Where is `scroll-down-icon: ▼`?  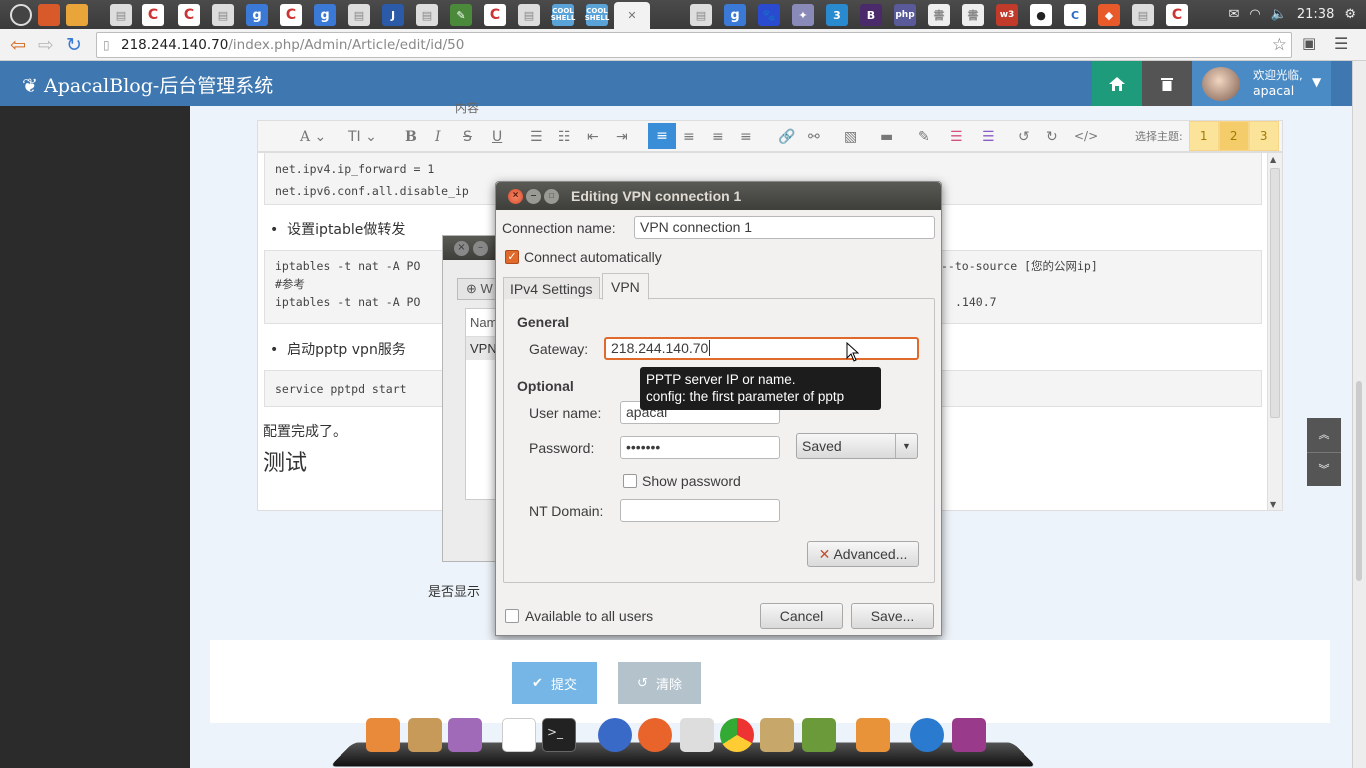
scroll-down-icon: ▼ is located at coordinates (1273, 504).